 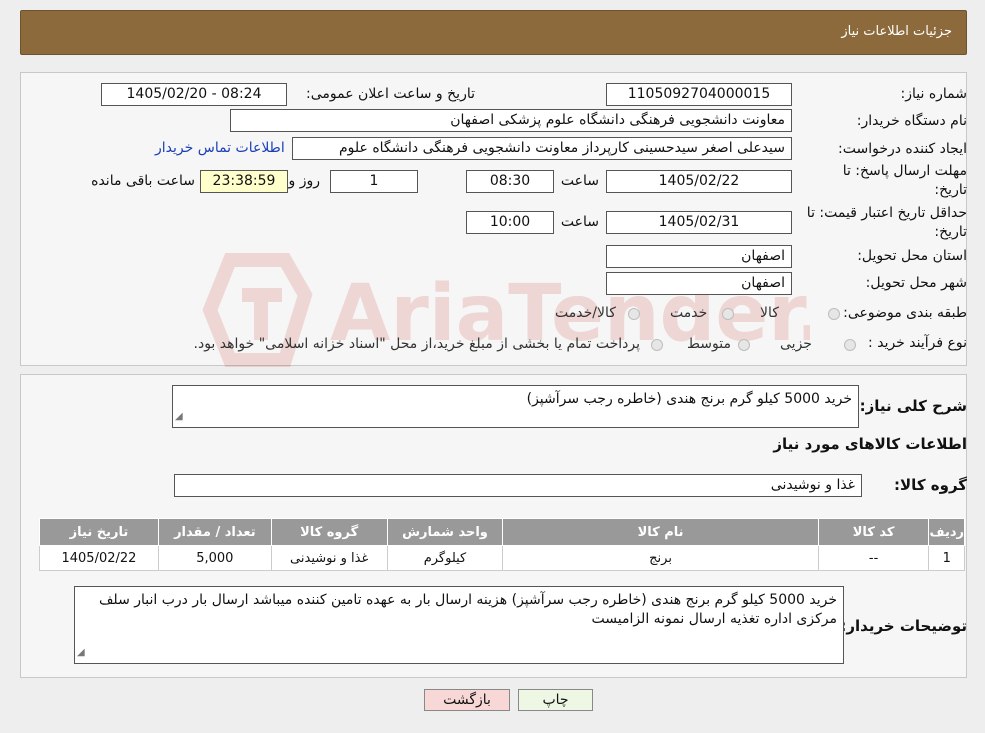 I want to click on validity-label-2: تاریخ:, so click(x=950, y=232).